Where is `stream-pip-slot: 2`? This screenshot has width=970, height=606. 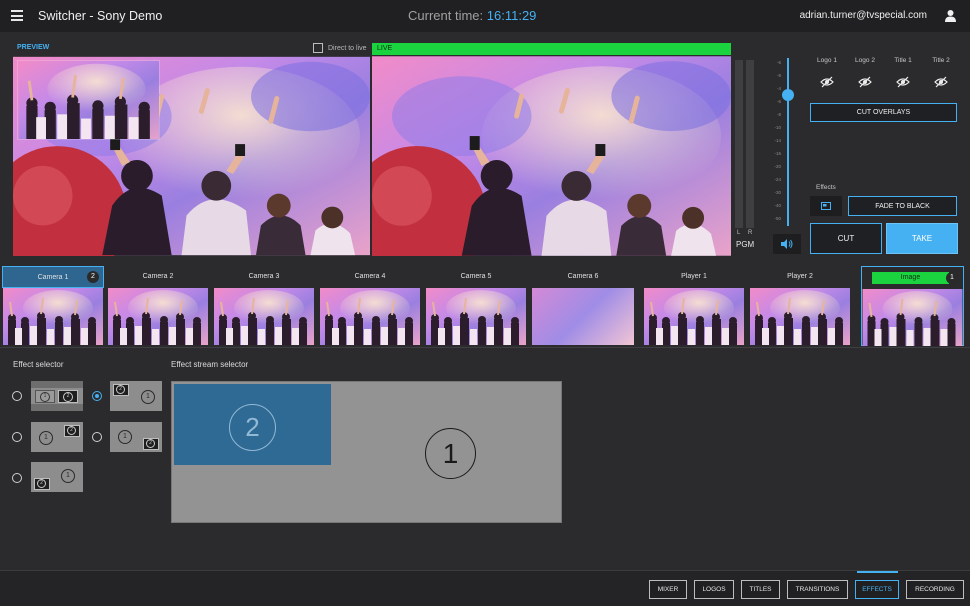
stream-pip-slot: 2 is located at coordinates (252, 424).